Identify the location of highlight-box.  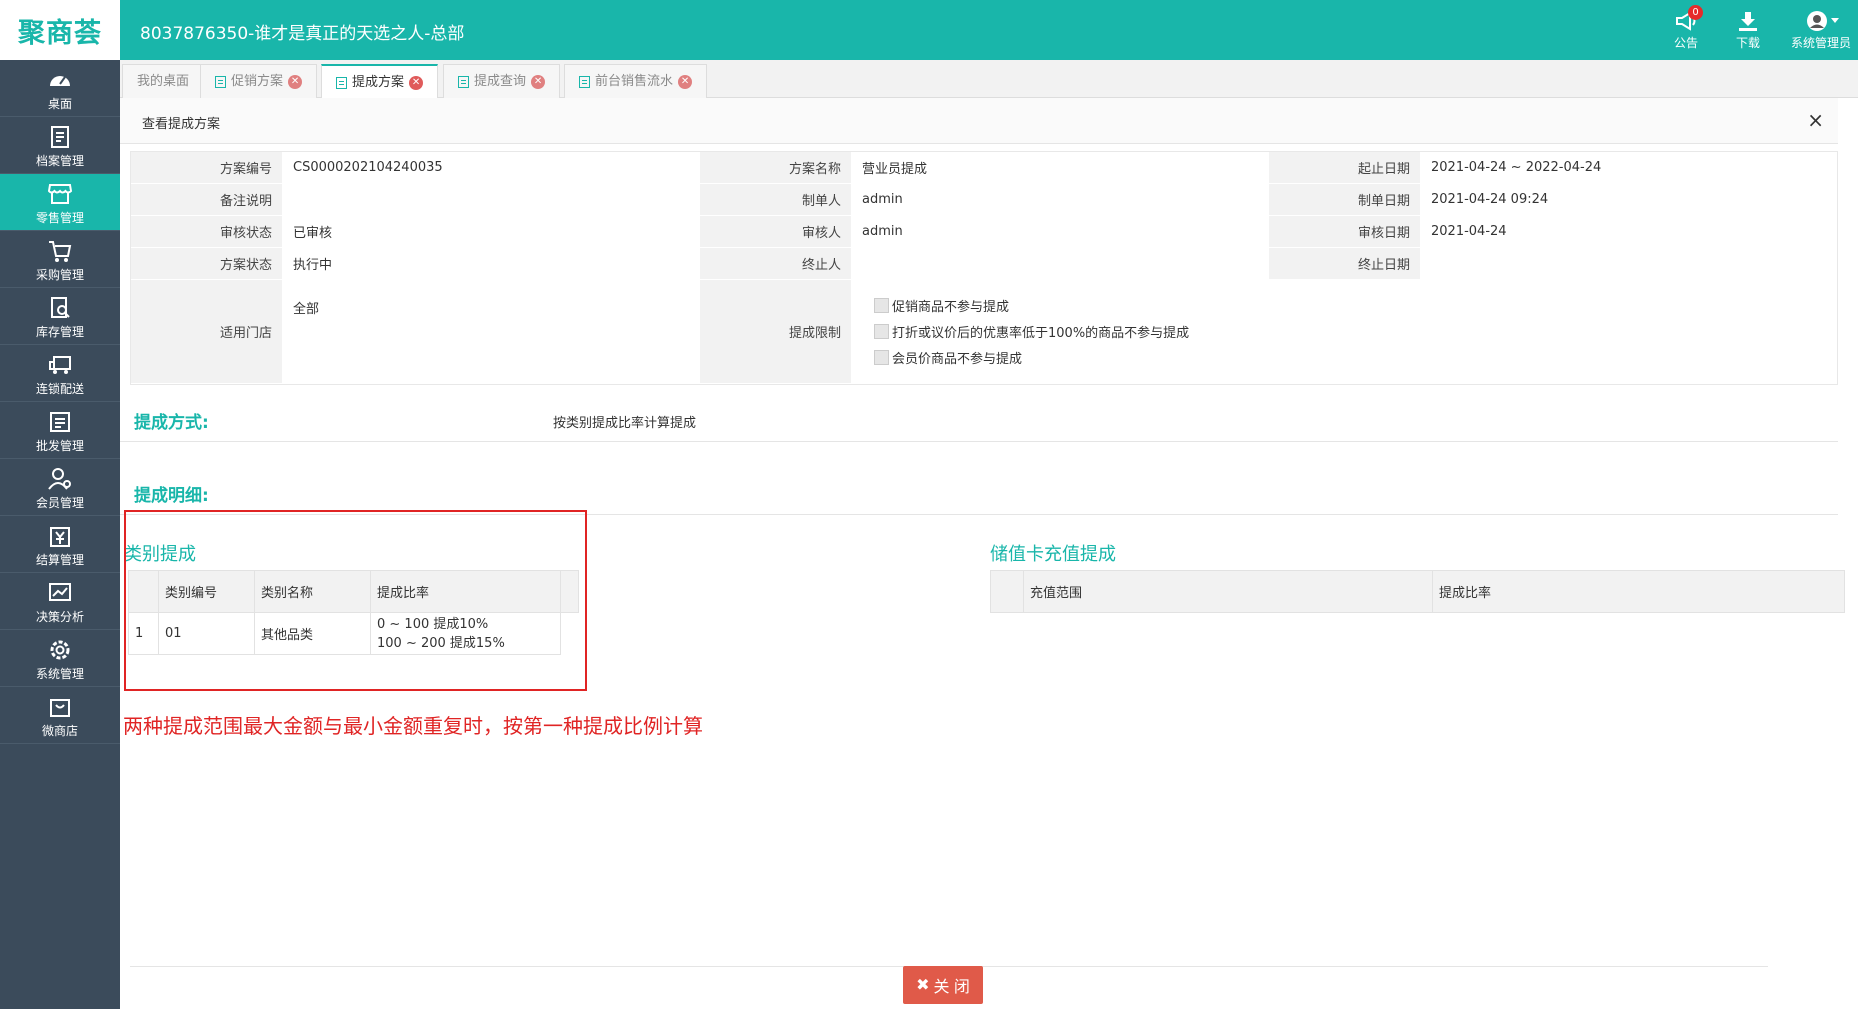
(355, 600).